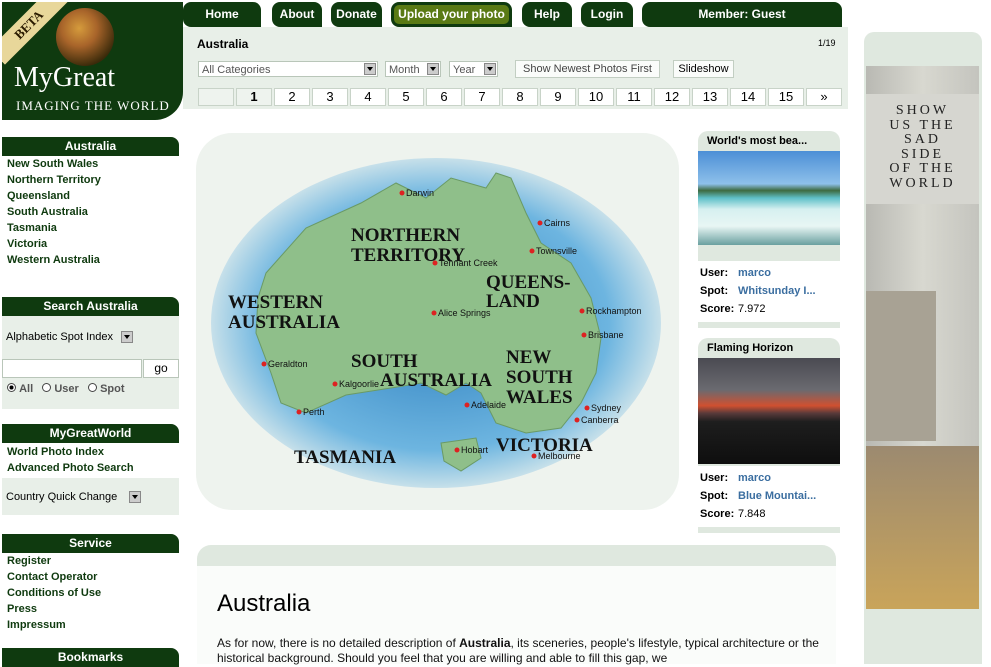 This screenshot has width=991, height=667. What do you see at coordinates (216, 97) in the screenshot?
I see `prev-page-button` at bounding box center [216, 97].